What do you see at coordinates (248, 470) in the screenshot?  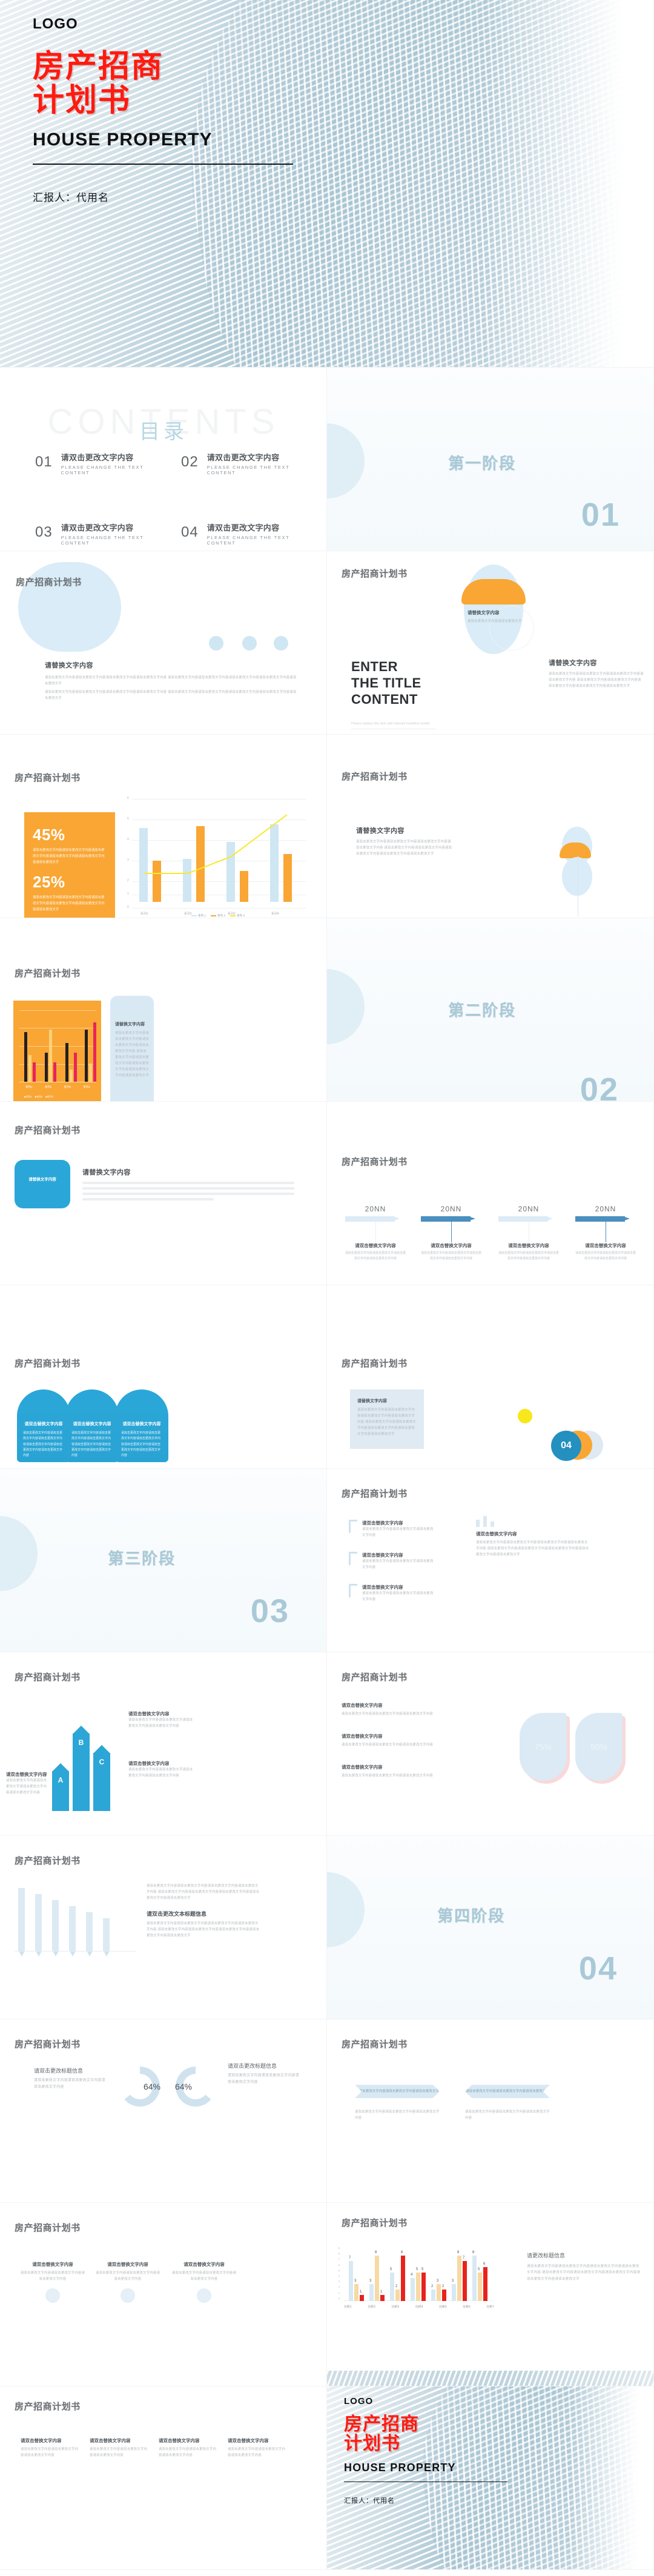 I see `toc-label-en: PLEASE CHANGE THE TEXT CONTENT` at bounding box center [248, 470].